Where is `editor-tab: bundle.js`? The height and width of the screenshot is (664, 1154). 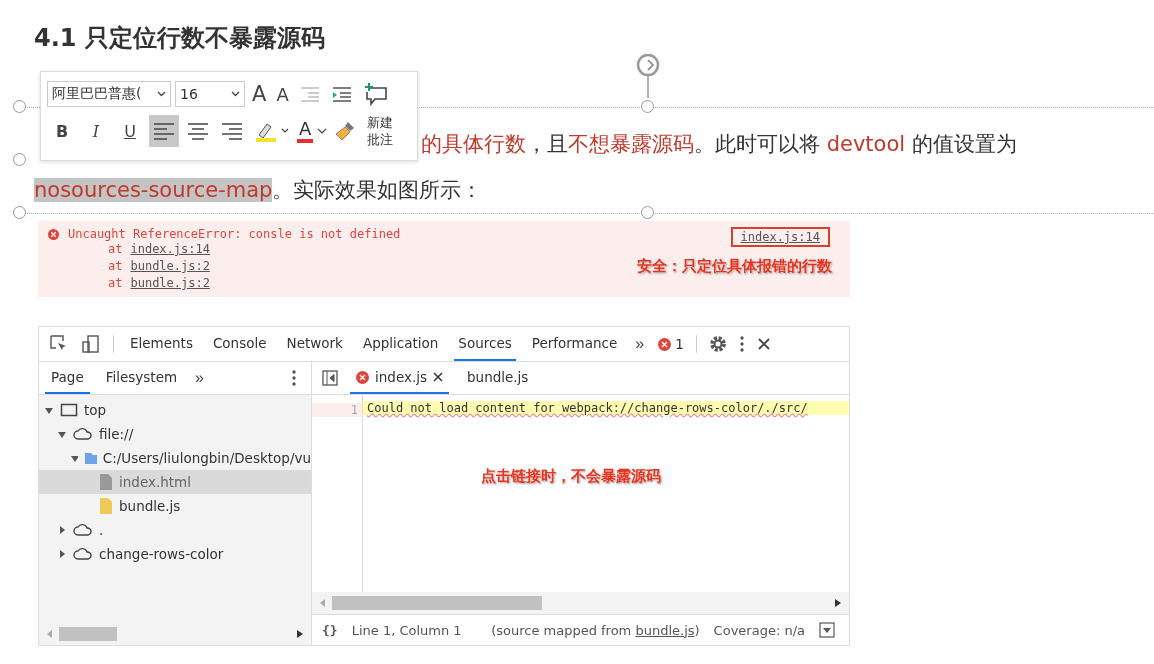 editor-tab: bundle.js is located at coordinates (498, 378).